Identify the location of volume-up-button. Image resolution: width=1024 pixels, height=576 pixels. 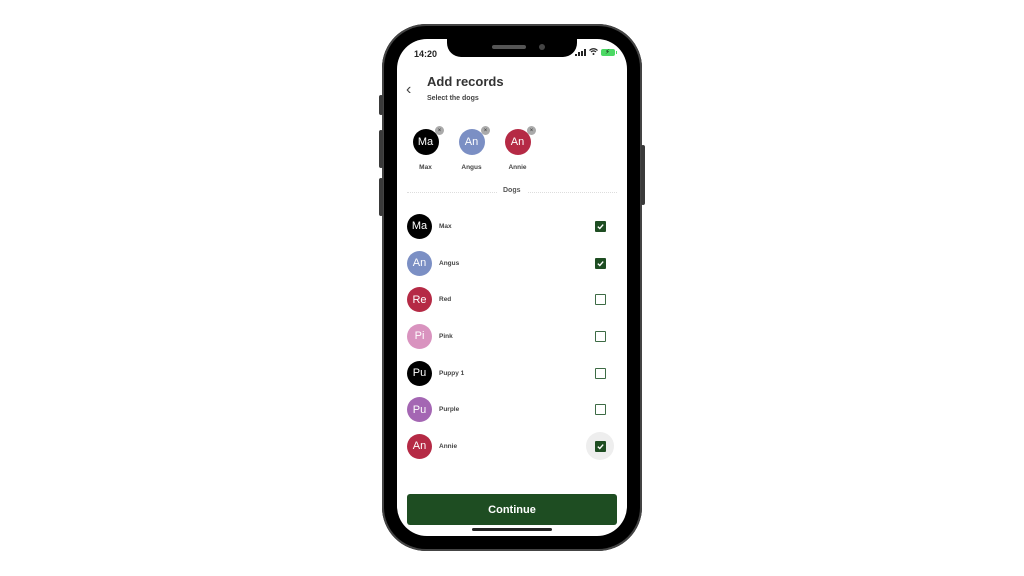
(381, 149).